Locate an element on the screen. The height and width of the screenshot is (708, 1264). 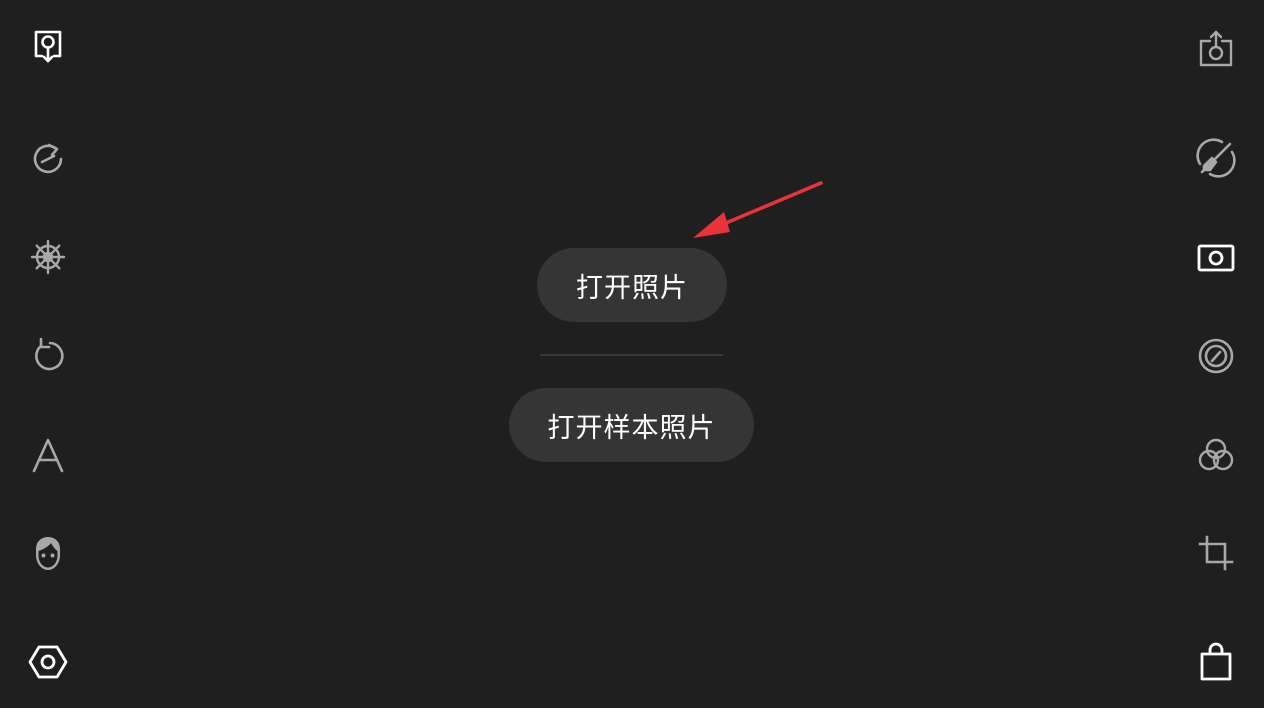
color-circles-icon is located at coordinates (1216, 454).